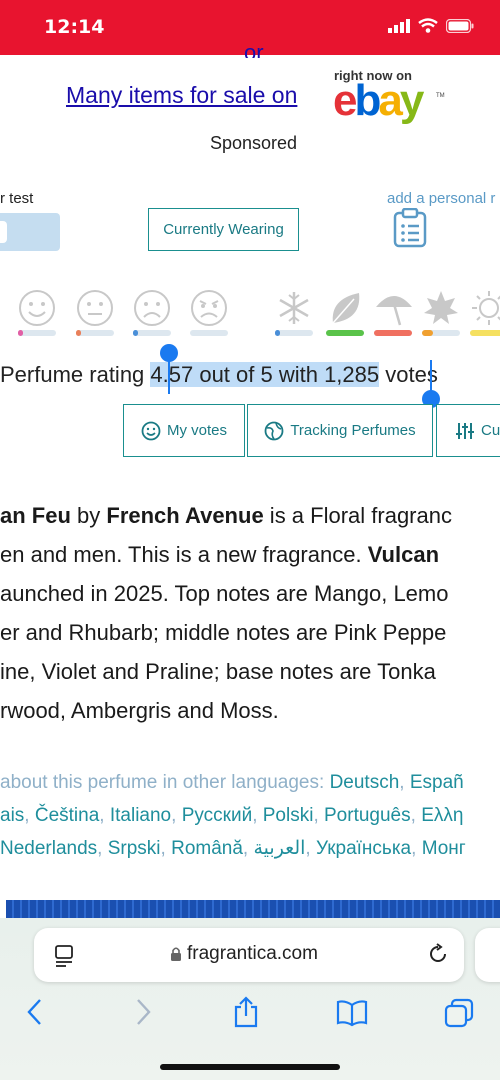  I want to click on rating-prefix: Perfume rating, so click(75, 374).